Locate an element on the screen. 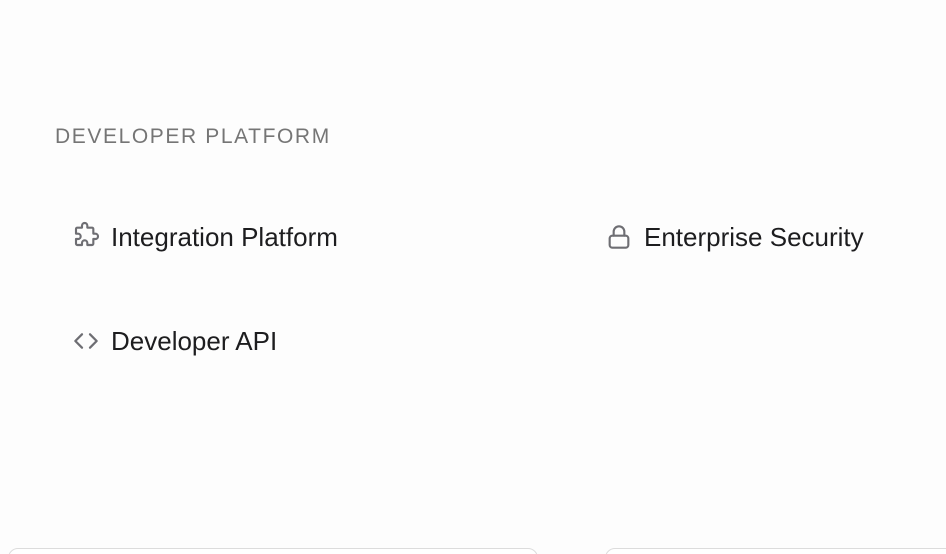 Image resolution: width=946 pixels, height=554 pixels. card-preview-right is located at coordinates (775, 551).